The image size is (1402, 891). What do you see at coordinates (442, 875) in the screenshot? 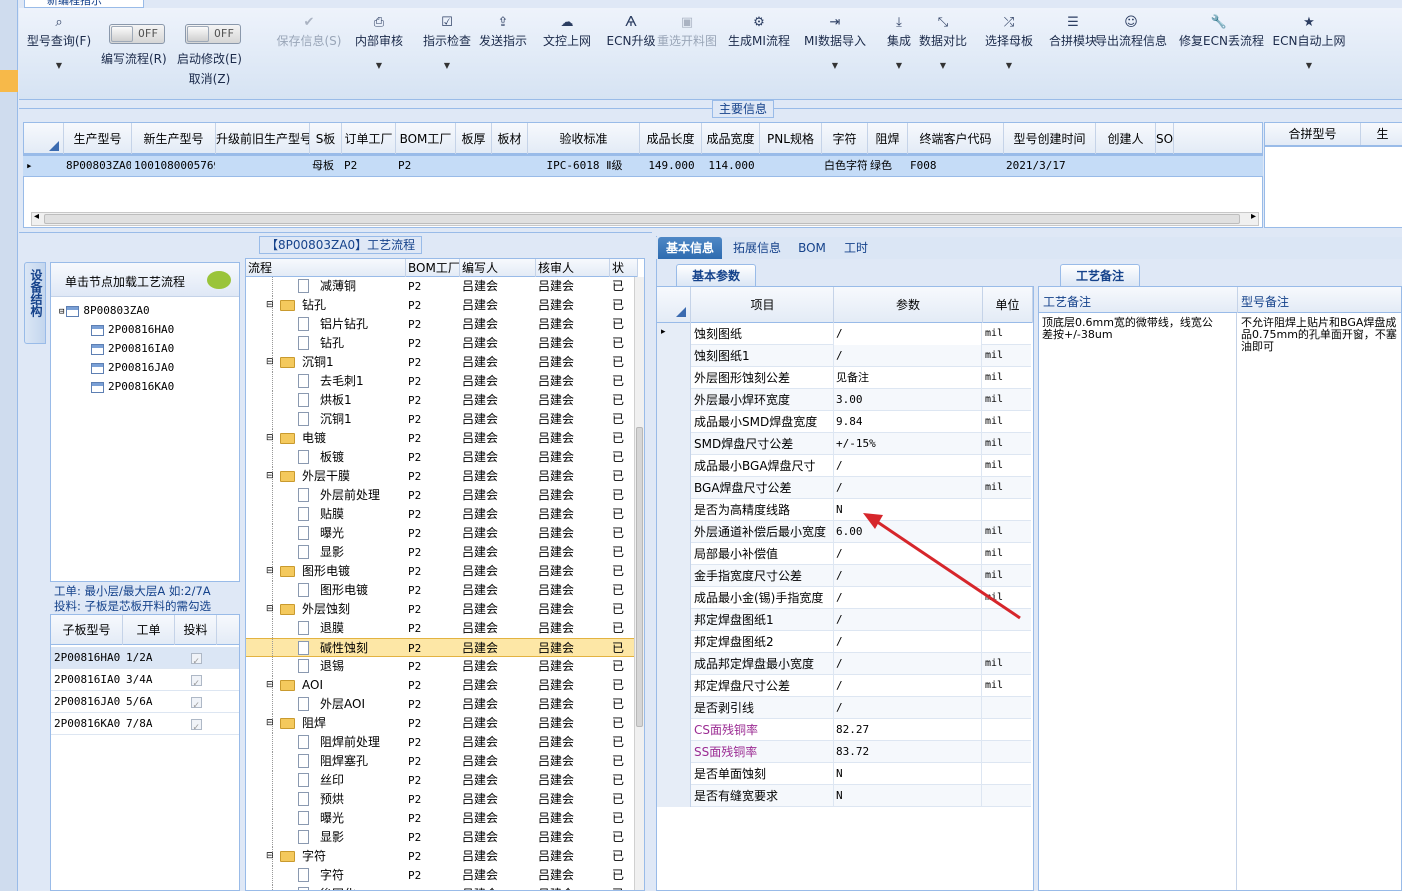
I see `flow-row: 字符 P2 吕建会 吕建会 已` at bounding box center [442, 875].